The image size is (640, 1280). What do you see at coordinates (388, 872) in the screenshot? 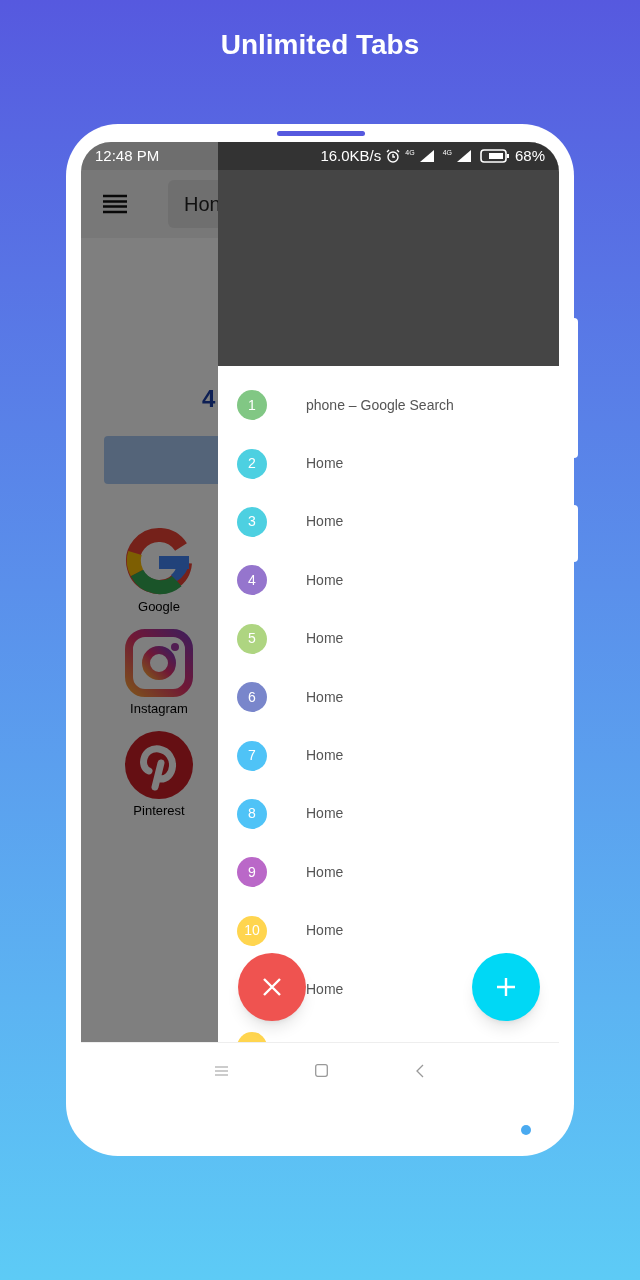
I see `tab-item: 9 Home` at bounding box center [388, 872].